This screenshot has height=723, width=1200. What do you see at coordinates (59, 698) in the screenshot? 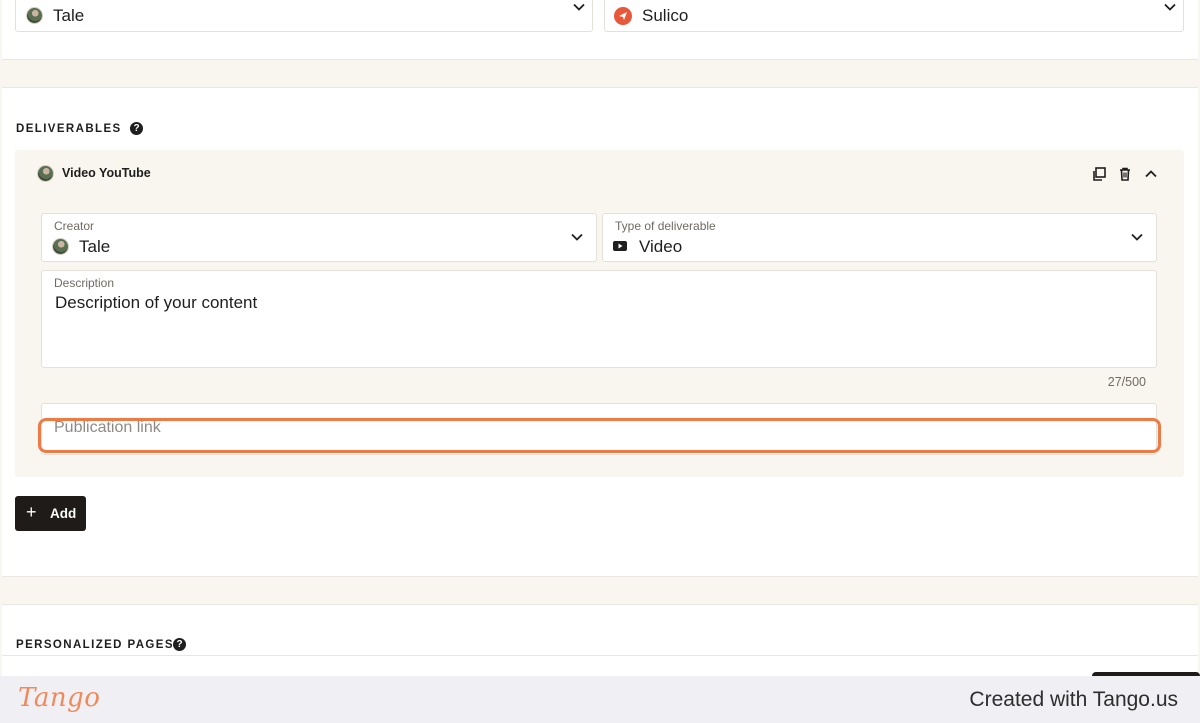
I see `tango-logo: Tango` at bounding box center [59, 698].